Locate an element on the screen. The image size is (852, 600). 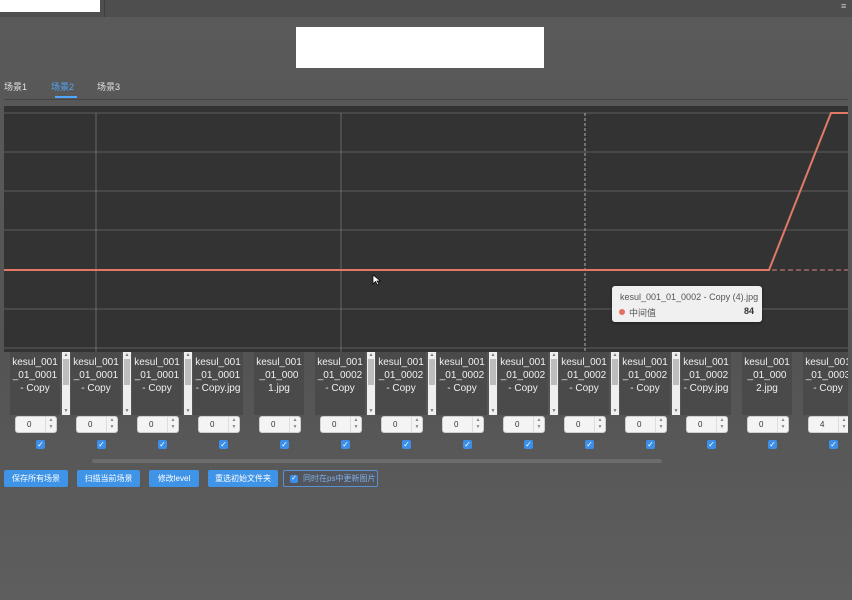
menu-icon: ≡ is located at coordinates (844, 6).